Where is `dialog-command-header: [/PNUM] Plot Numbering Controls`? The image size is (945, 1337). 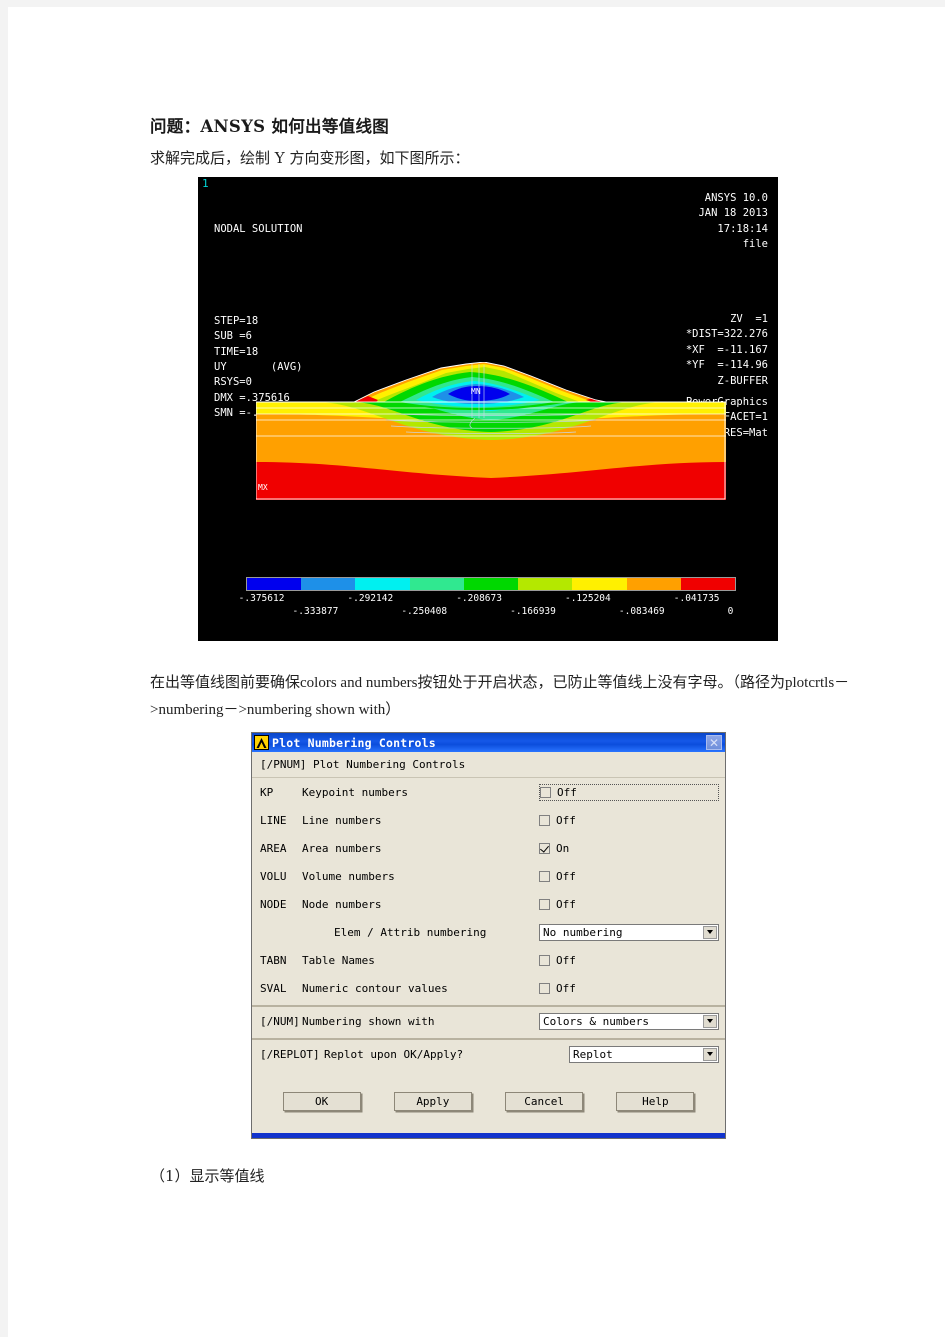 dialog-command-header: [/PNUM] Plot Numbering Controls is located at coordinates (488, 765).